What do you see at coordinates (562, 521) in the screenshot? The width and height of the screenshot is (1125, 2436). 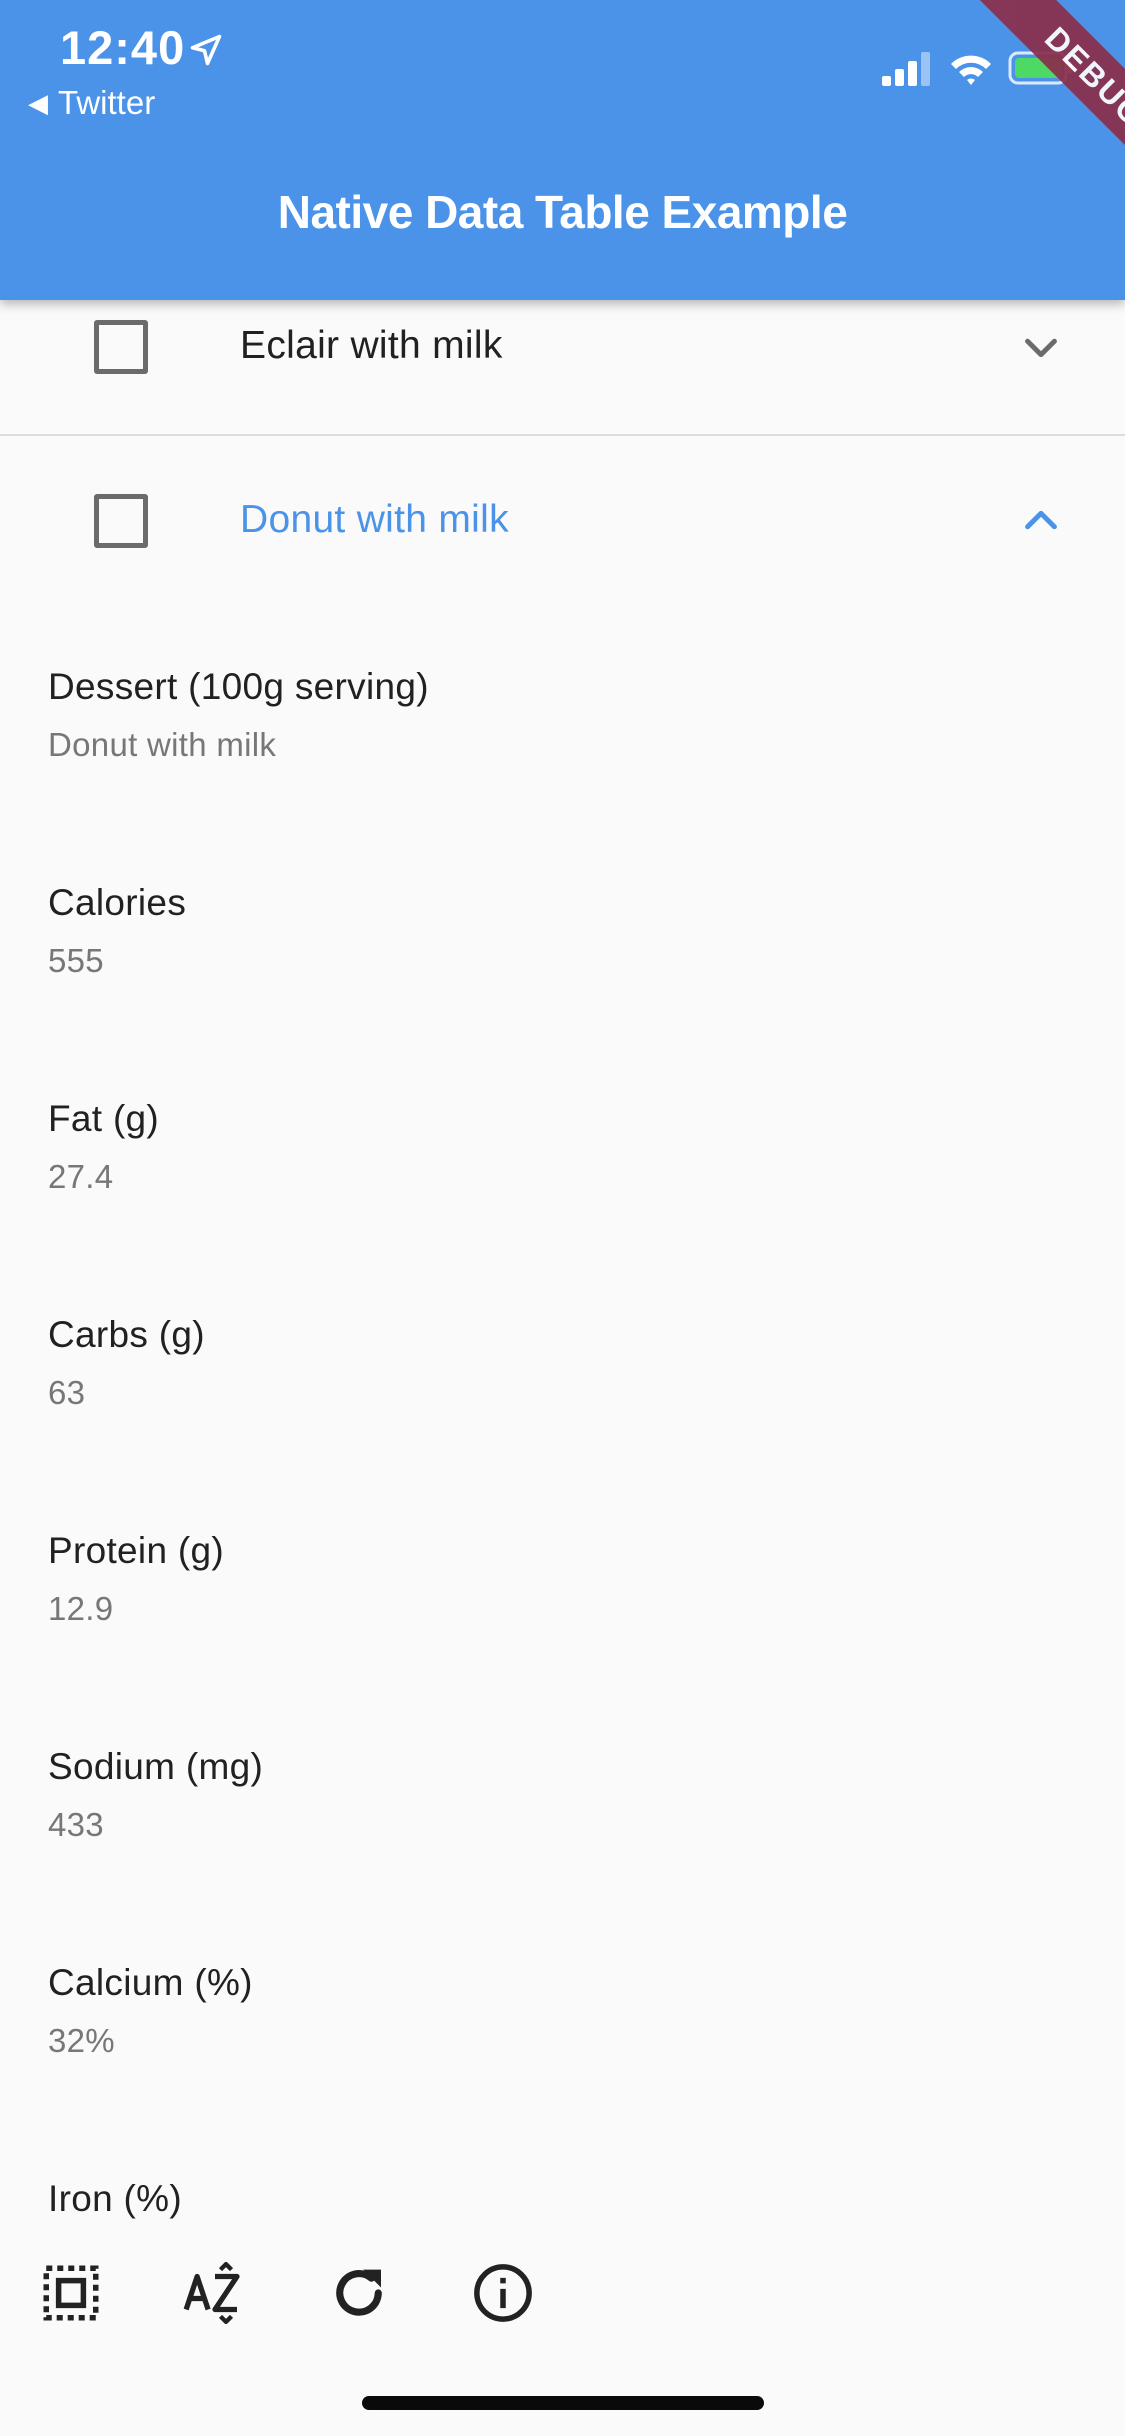 I see `table-row-expanded: Donut with milk` at bounding box center [562, 521].